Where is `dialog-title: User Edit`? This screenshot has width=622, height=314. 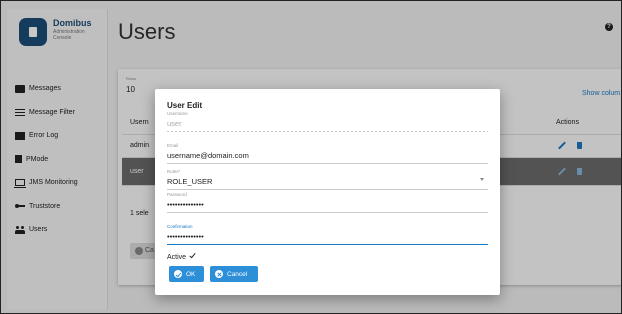
dialog-title: User Edit is located at coordinates (185, 105).